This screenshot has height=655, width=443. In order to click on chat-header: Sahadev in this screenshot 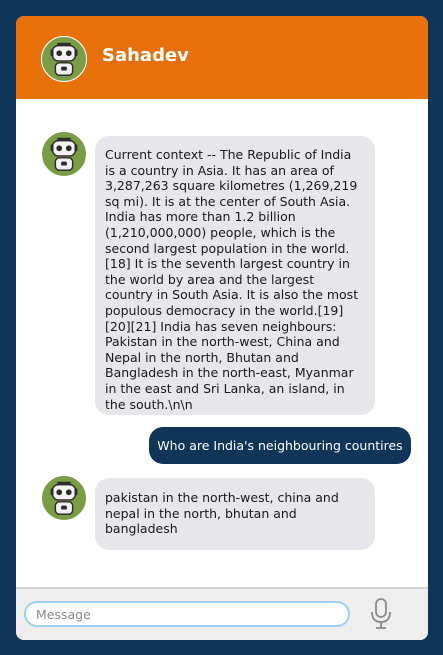, I will do `click(222, 57)`.